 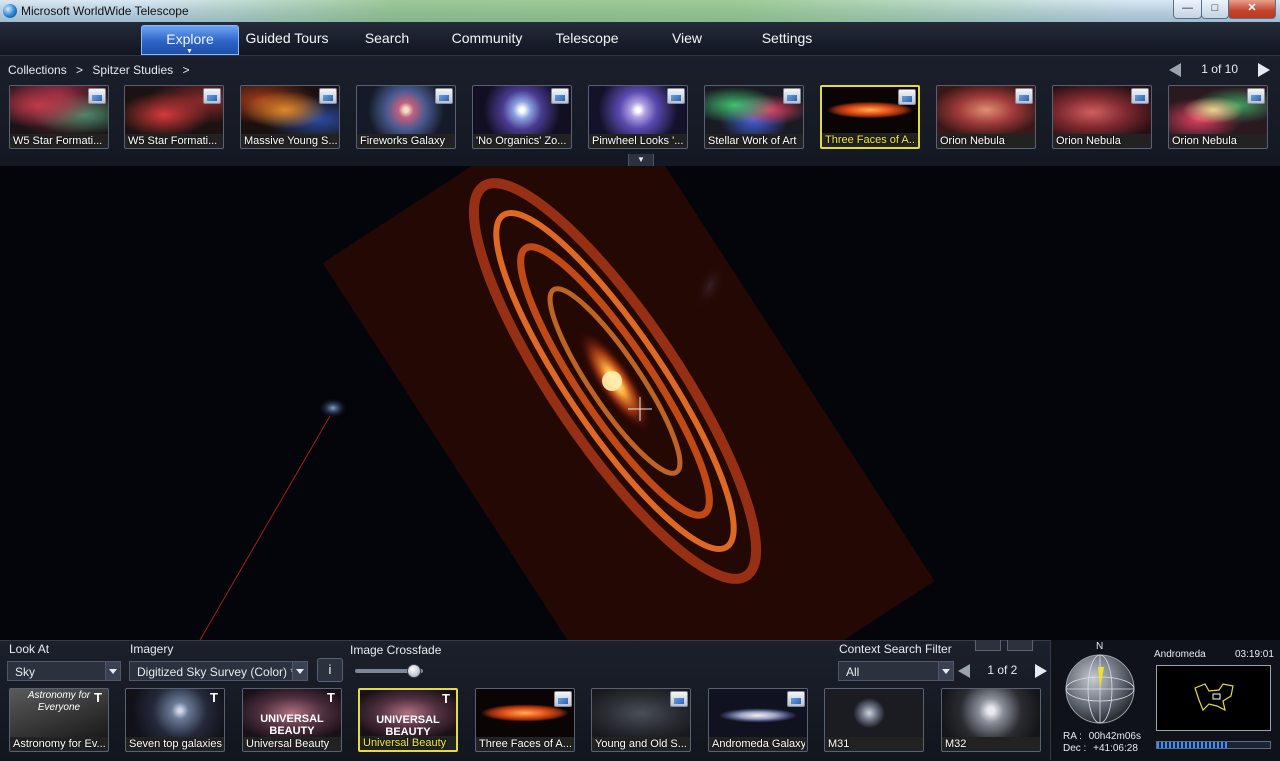 I want to click on thumb-orion-nebula-1: Orion Nebula, so click(x=986, y=117).